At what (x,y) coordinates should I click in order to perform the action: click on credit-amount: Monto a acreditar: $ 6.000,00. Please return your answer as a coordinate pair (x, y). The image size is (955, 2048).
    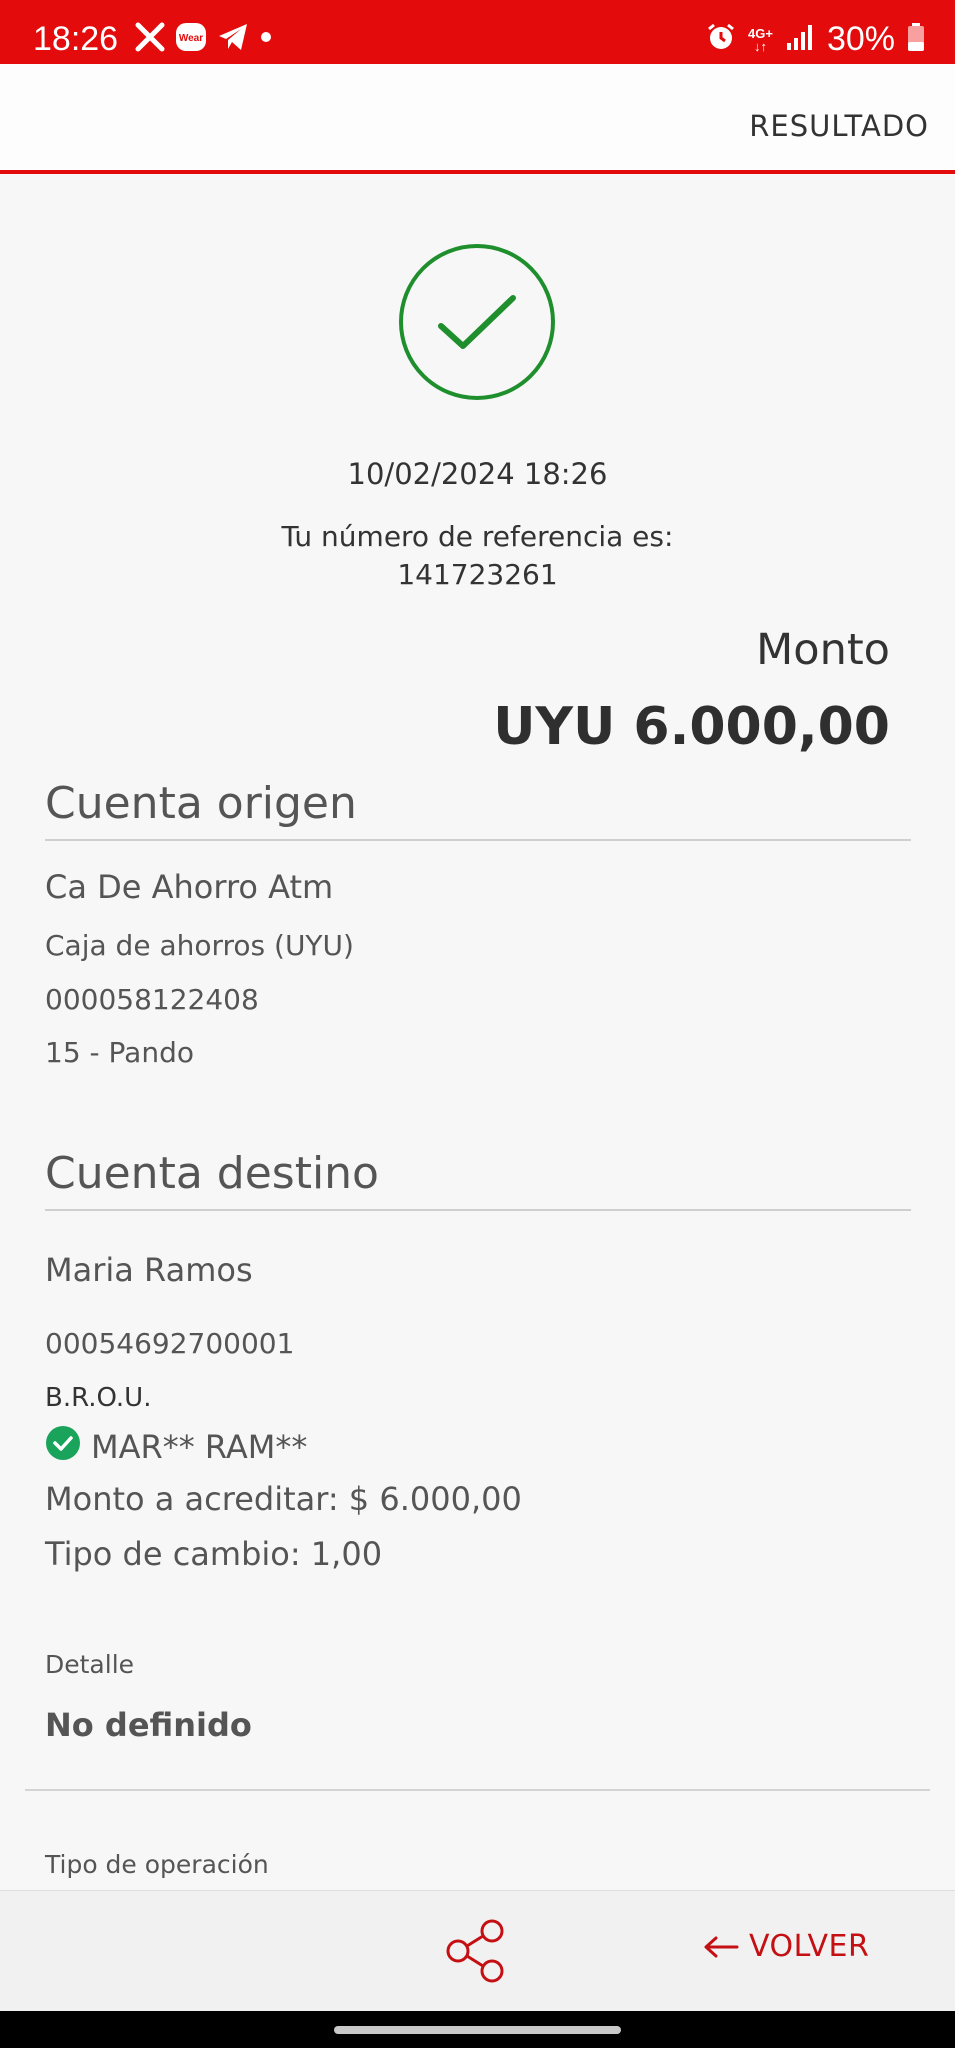
    Looking at the image, I should click on (283, 1499).